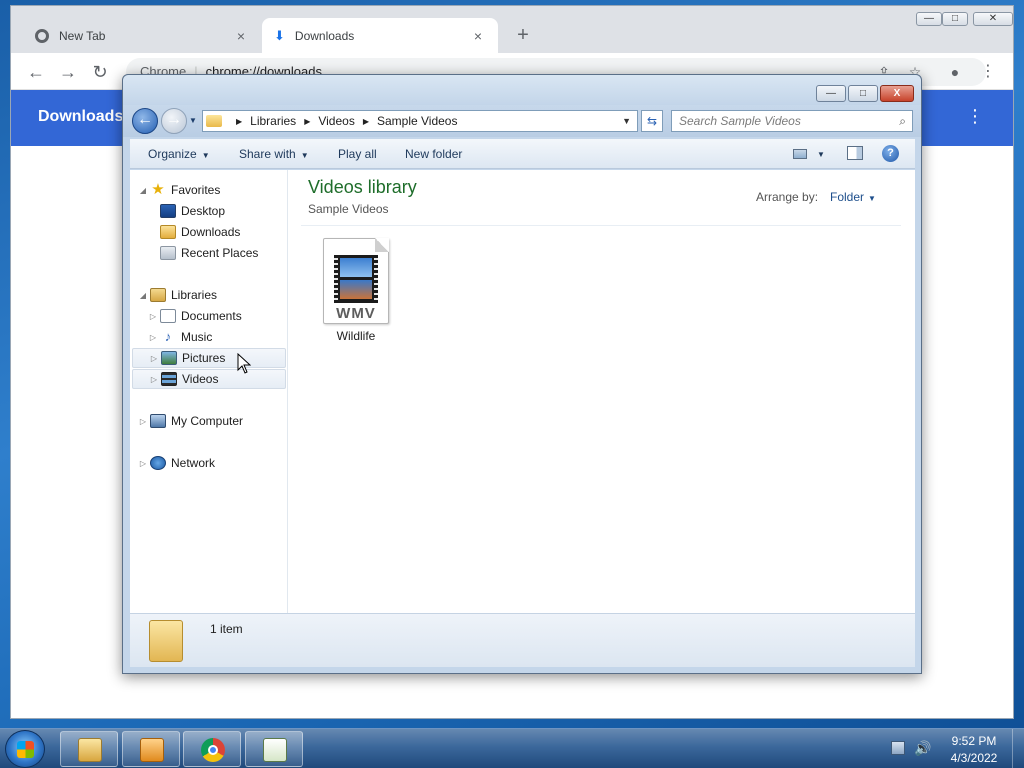  Describe the element at coordinates (831, 93) in the screenshot. I see `explorer-minimize-button: —` at that location.